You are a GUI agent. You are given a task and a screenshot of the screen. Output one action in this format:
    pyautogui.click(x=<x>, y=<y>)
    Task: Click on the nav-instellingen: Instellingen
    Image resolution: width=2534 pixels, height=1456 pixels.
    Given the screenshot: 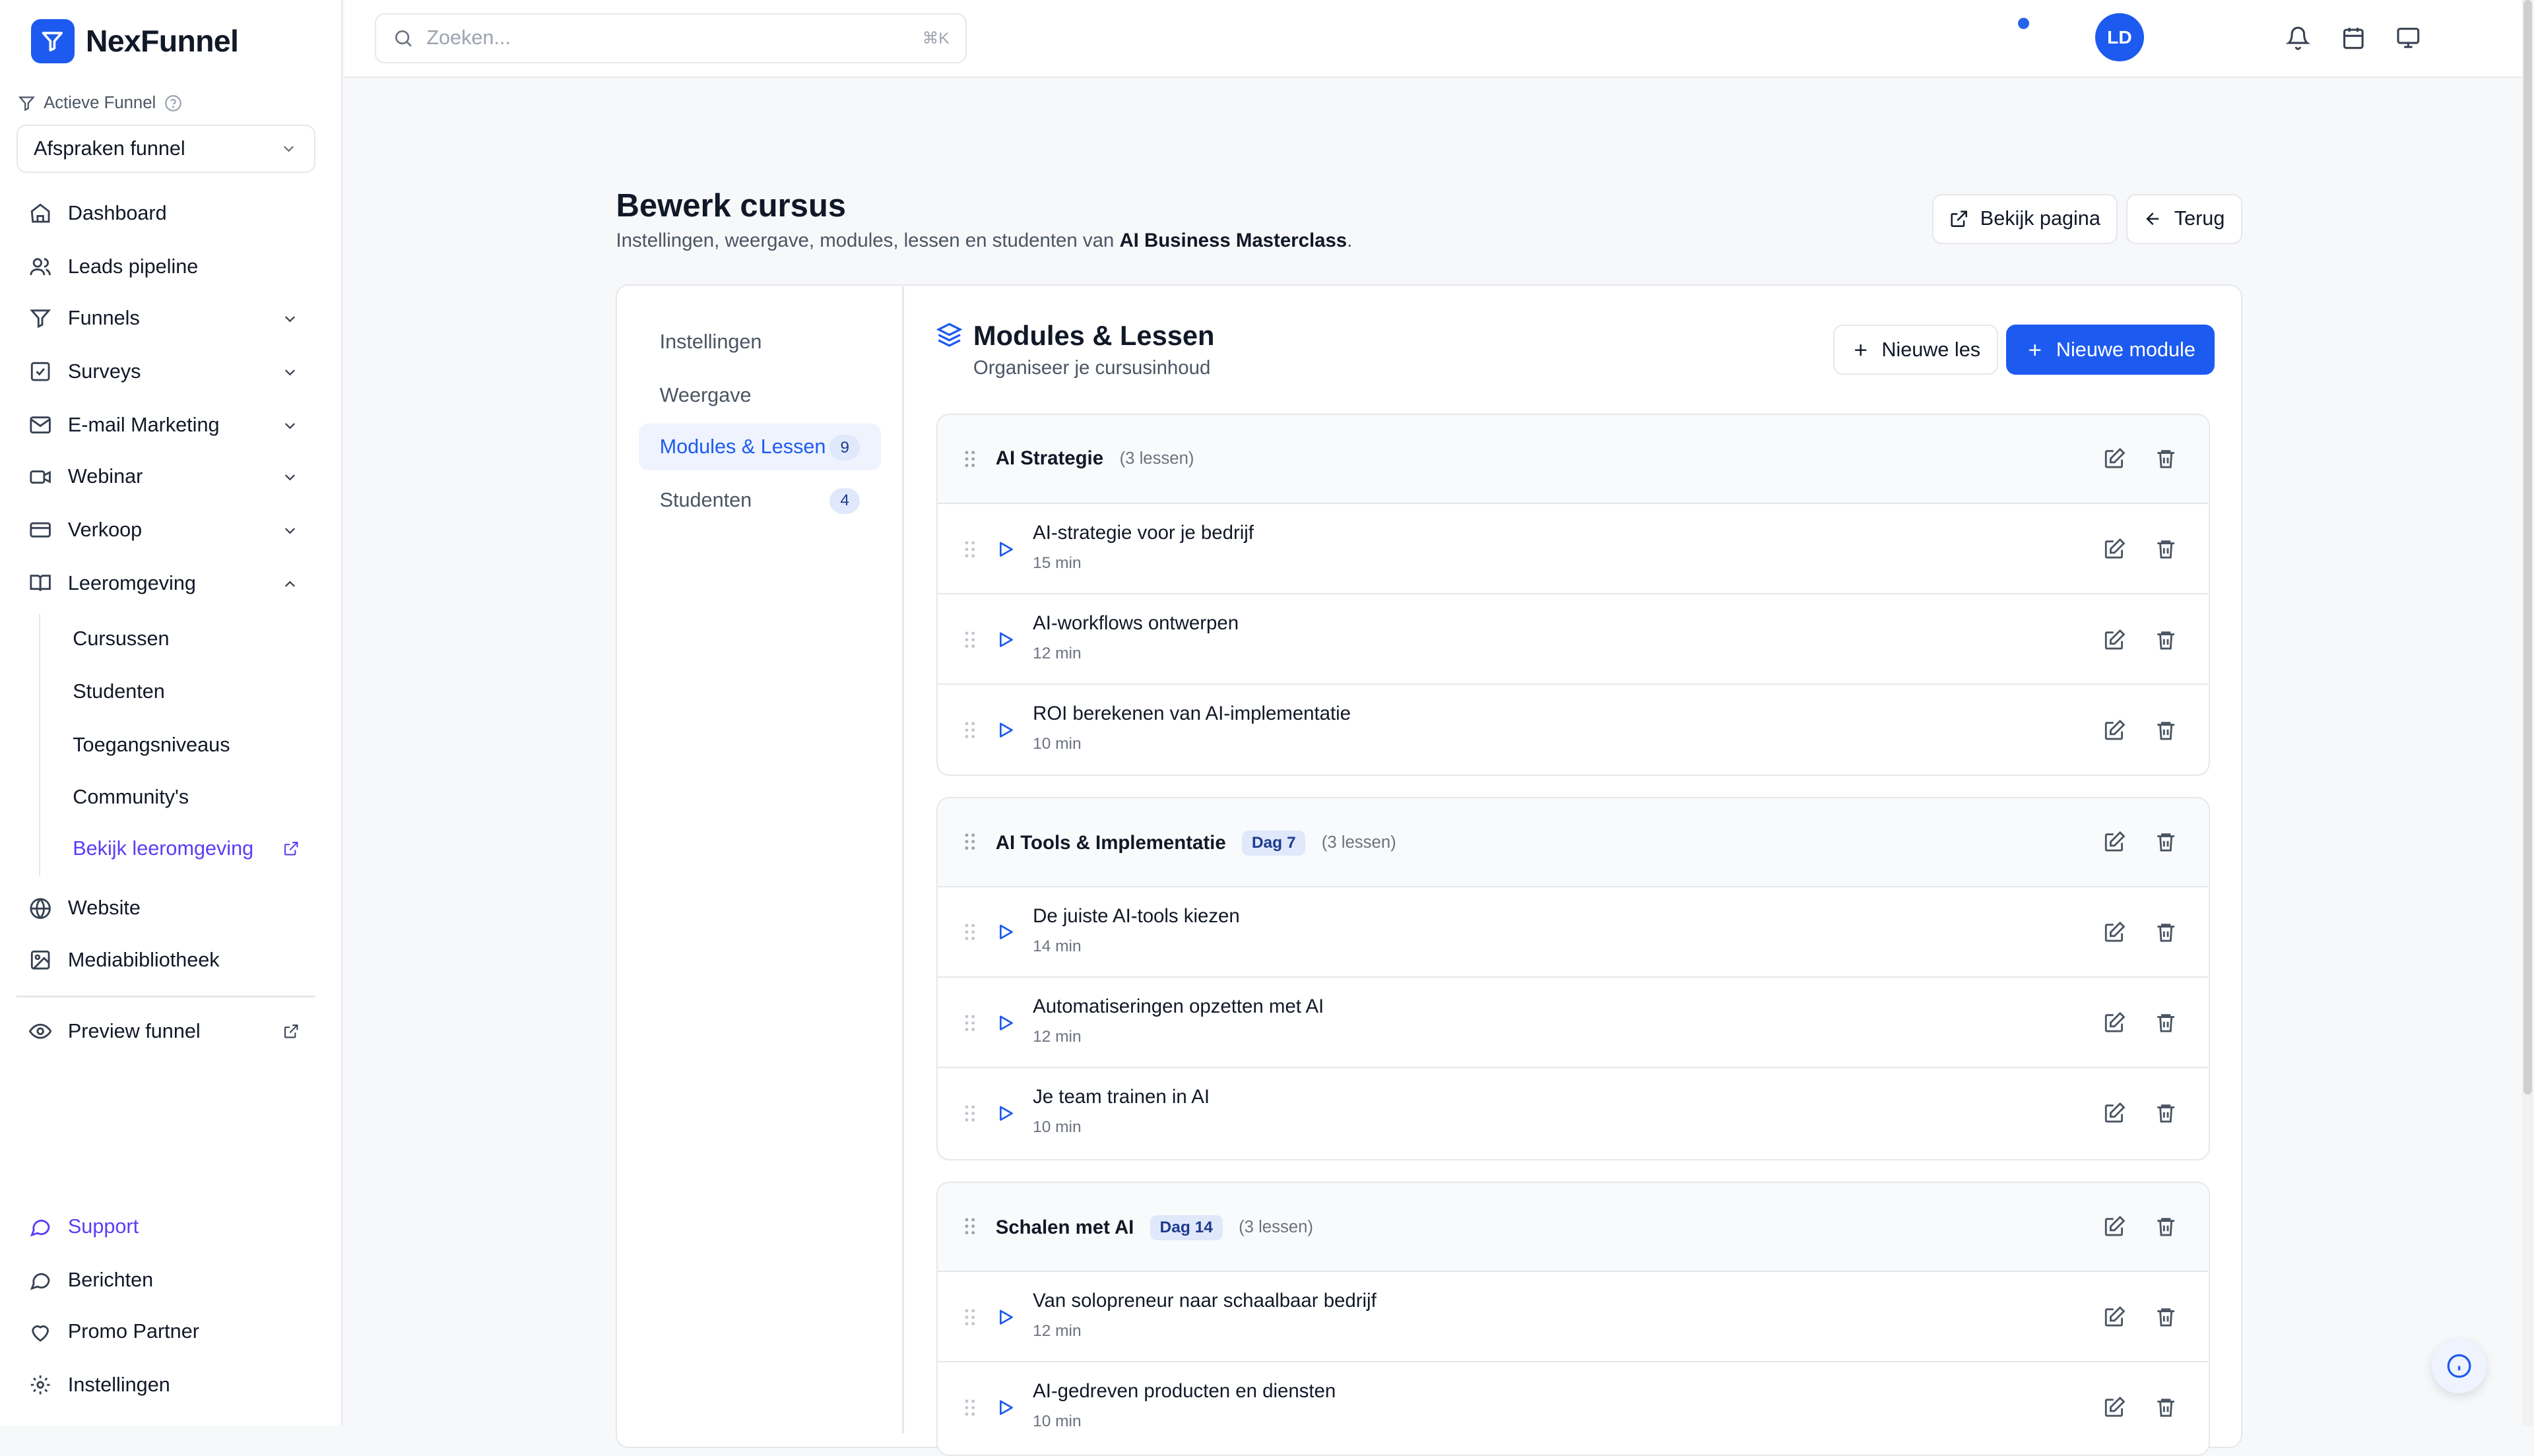 What is the action you would take?
    pyautogui.click(x=165, y=1385)
    